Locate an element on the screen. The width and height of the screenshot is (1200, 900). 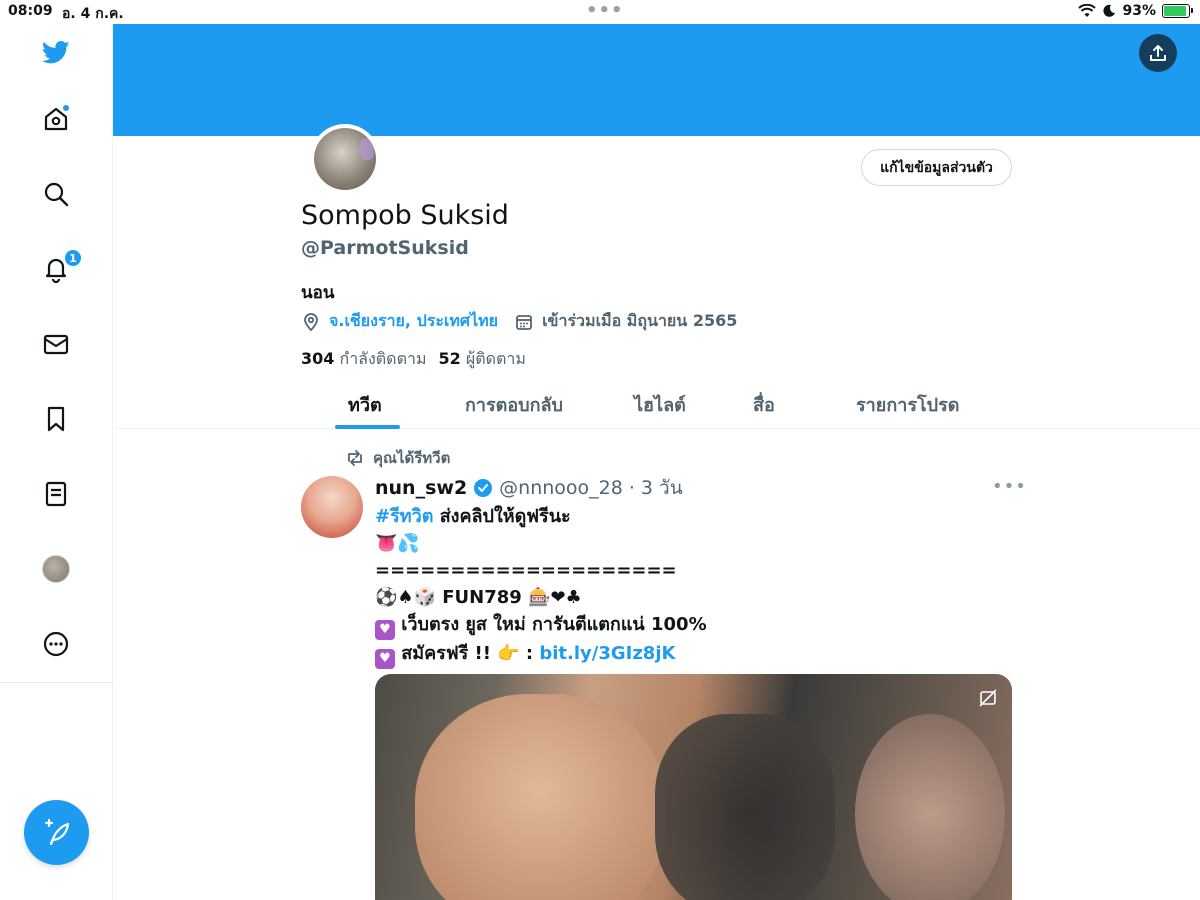
battery-icon is located at coordinates (1177, 11).